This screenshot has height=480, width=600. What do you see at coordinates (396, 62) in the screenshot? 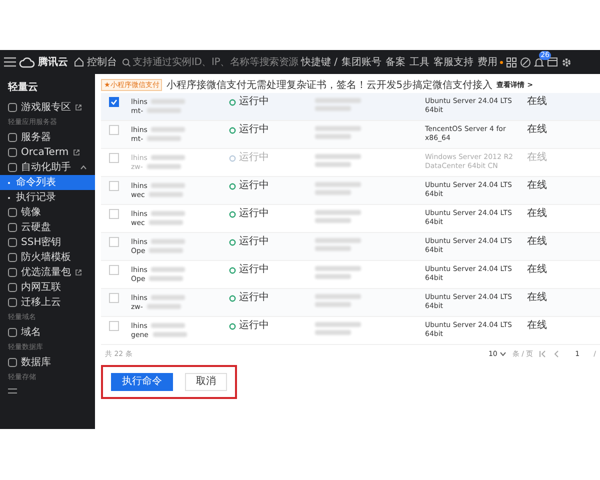
I see `nav-link: 备案` at bounding box center [396, 62].